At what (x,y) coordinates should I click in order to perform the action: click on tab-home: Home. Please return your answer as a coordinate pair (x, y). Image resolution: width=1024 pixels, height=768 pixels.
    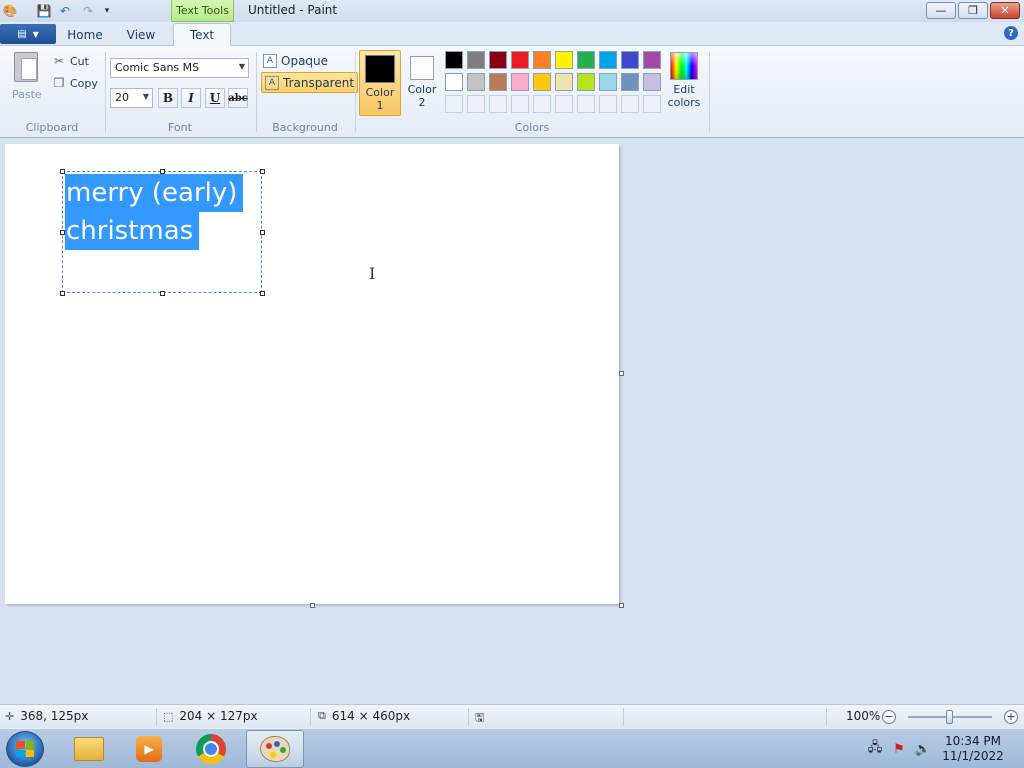
    Looking at the image, I should click on (85, 34).